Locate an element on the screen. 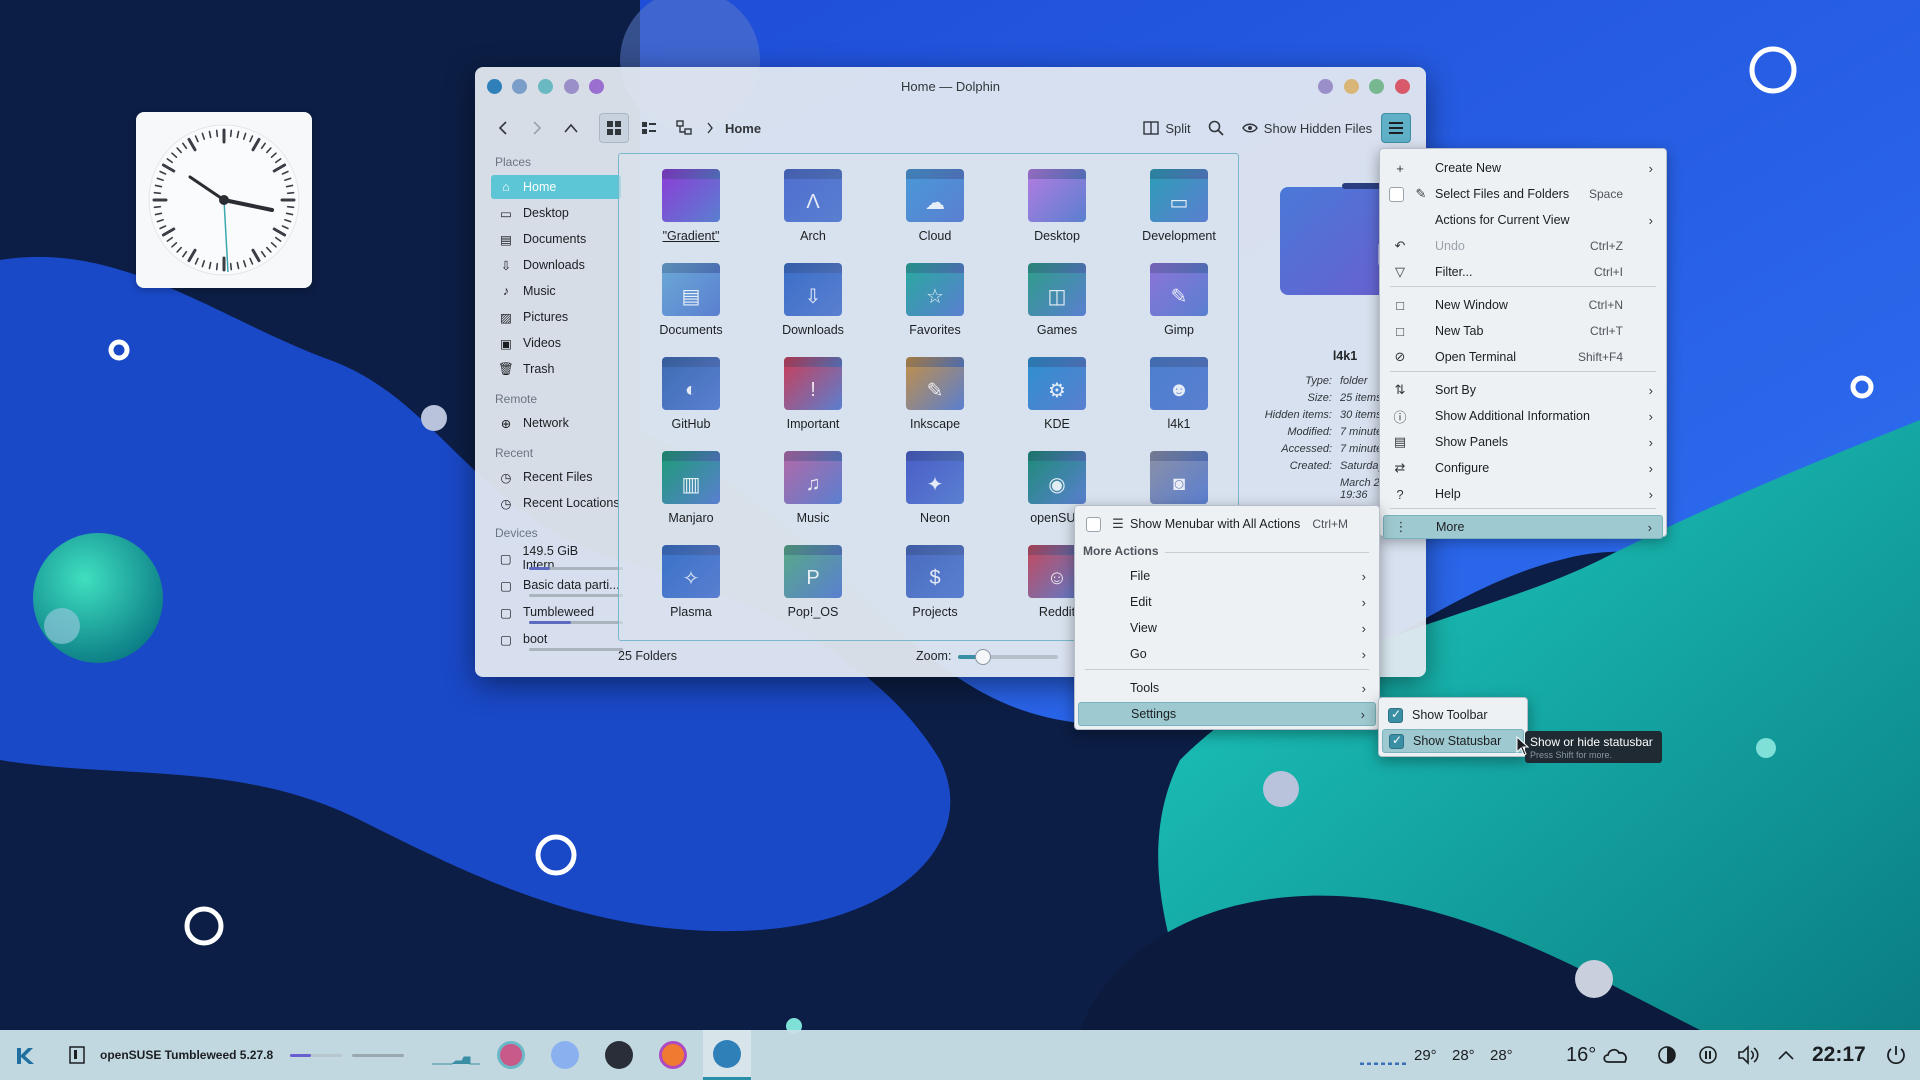 Image resolution: width=1920 pixels, height=1080 pixels. folder-kde: ⚙ KDE is located at coordinates (1052, 399).